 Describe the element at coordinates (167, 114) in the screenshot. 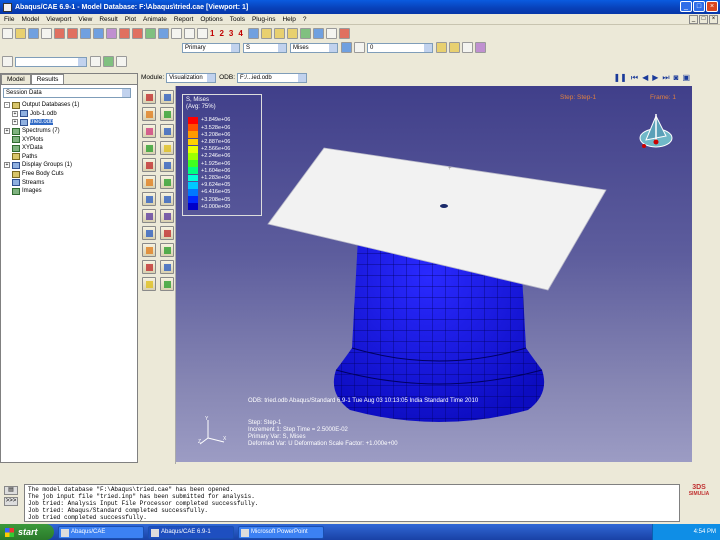

I see `plot-contours-both-icon` at that location.